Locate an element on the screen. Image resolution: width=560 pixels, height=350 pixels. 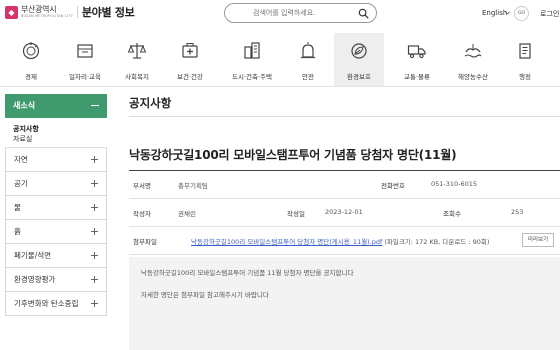
sidebar-item-label: 폐기물/석면 is located at coordinates (33, 255).